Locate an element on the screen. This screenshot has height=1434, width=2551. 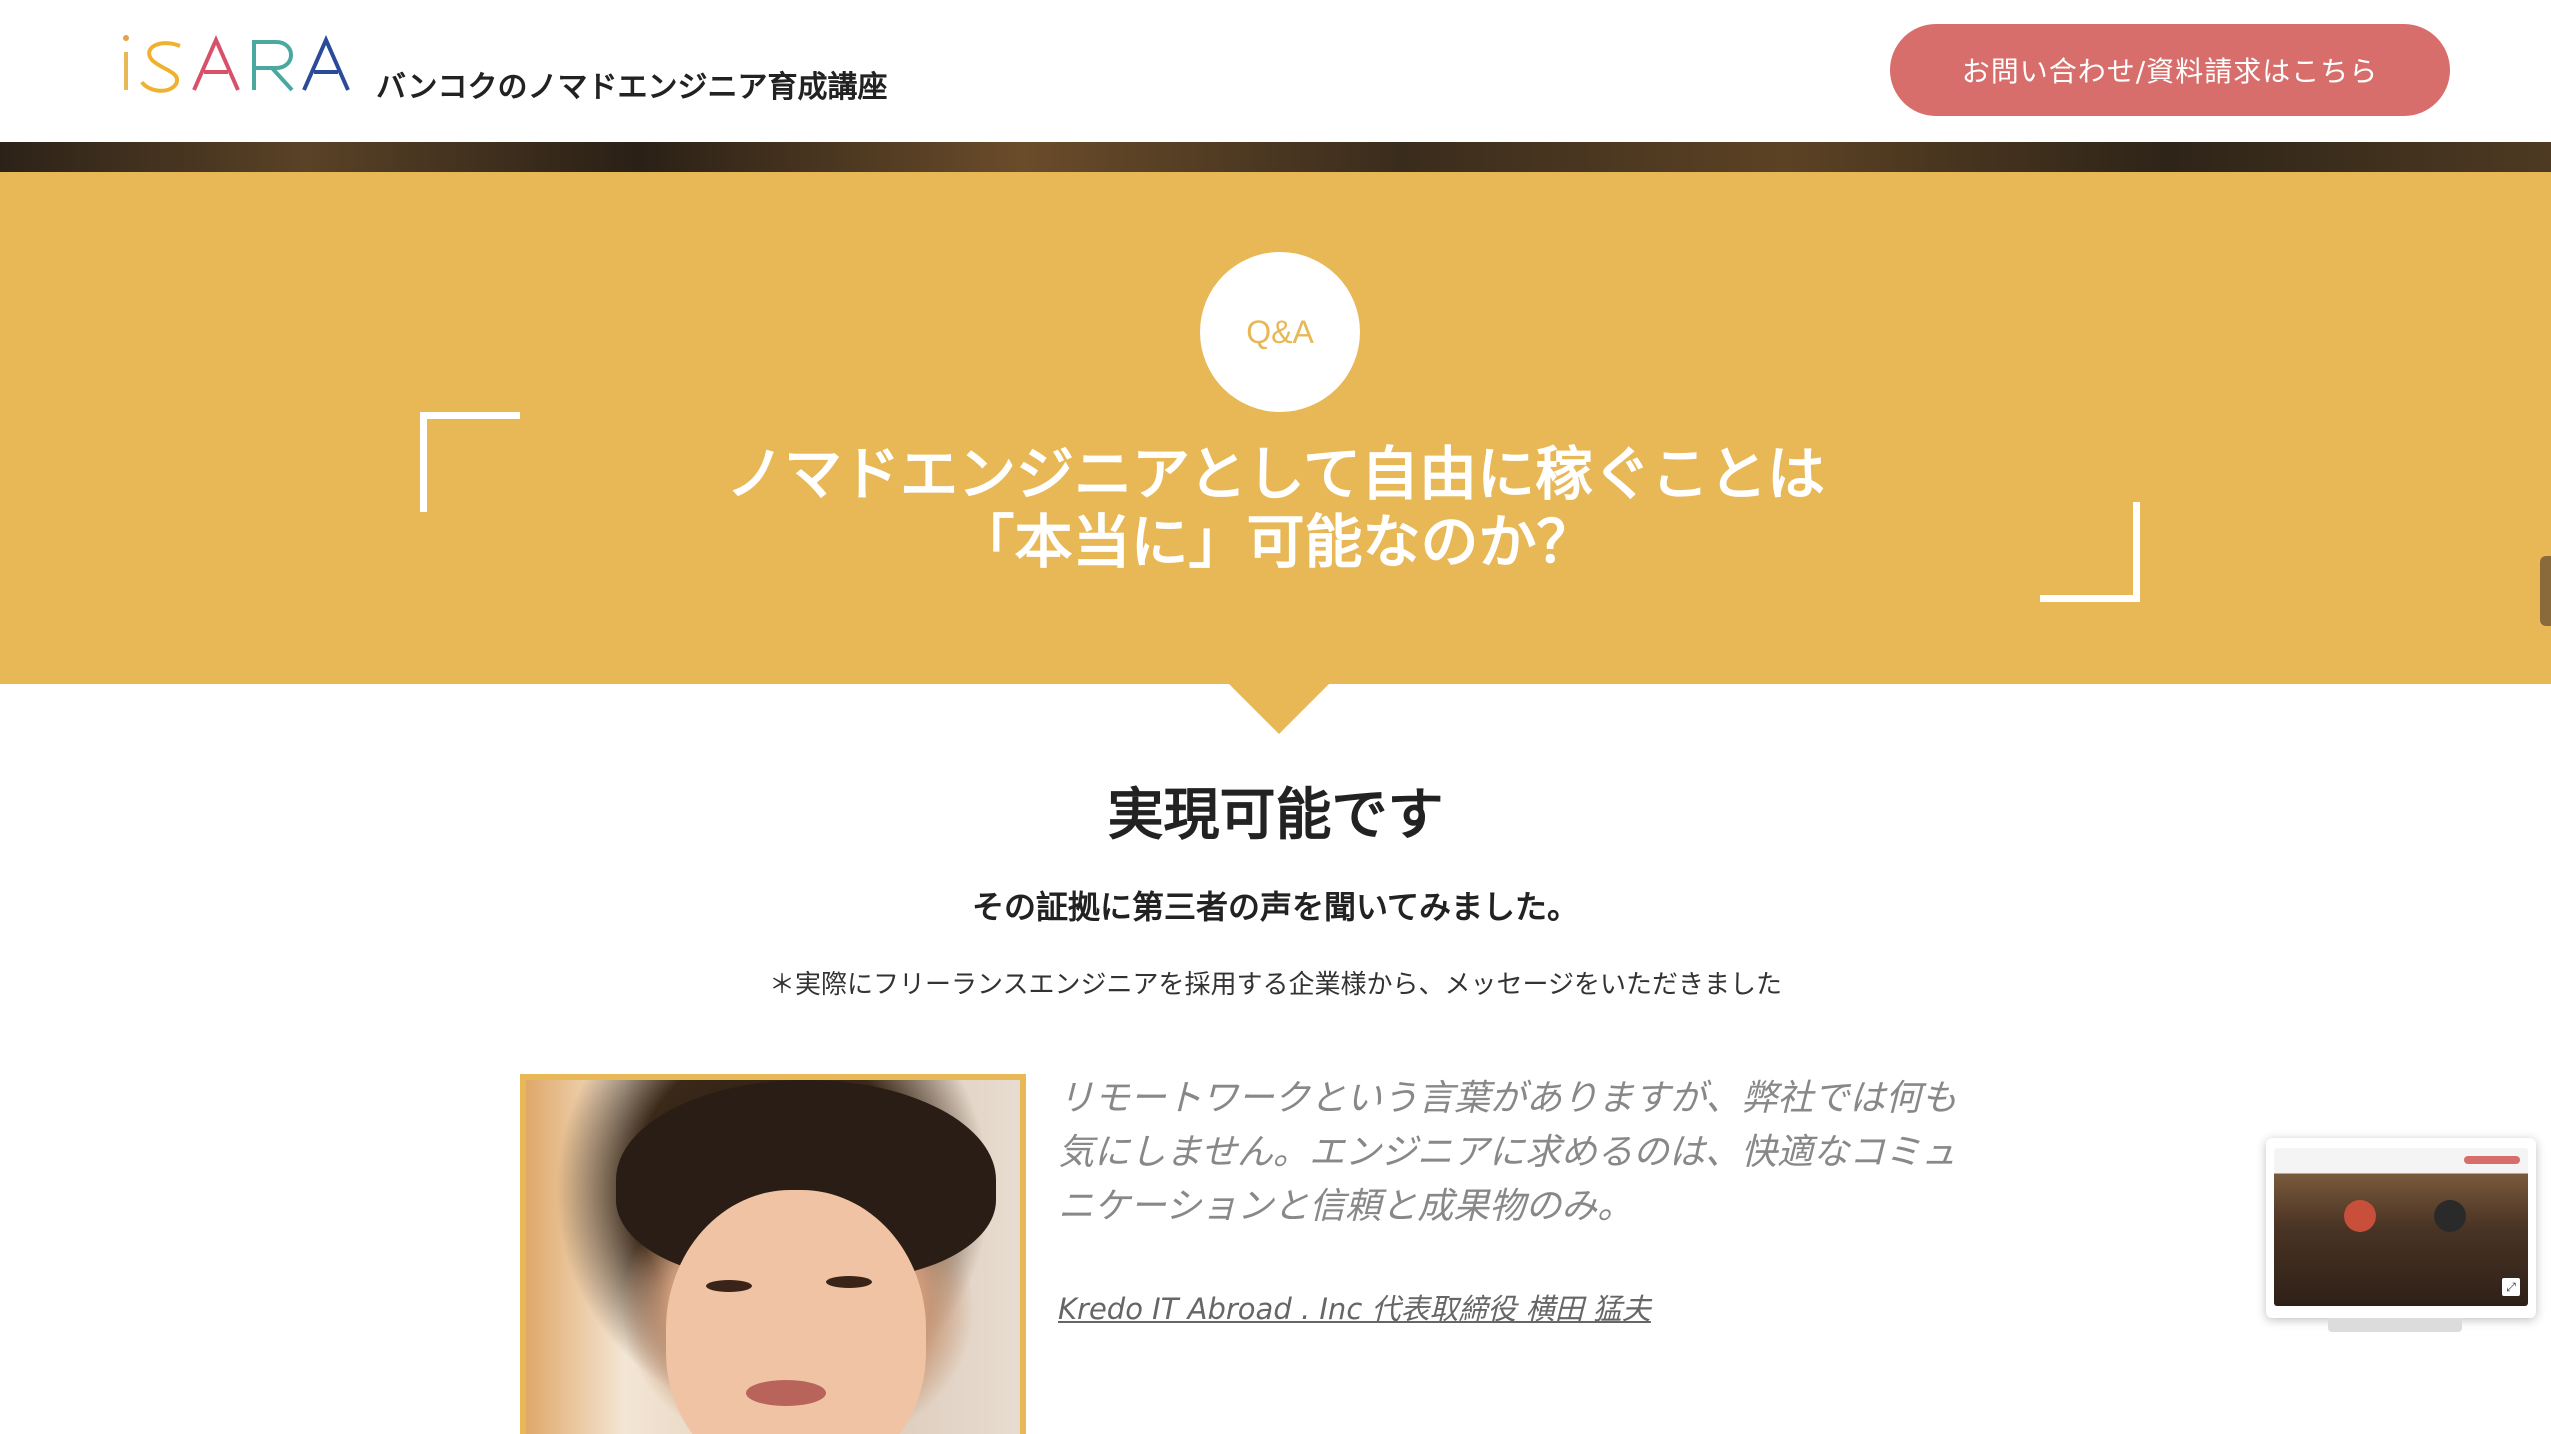
scroll-handle is located at coordinates (2545, 591).